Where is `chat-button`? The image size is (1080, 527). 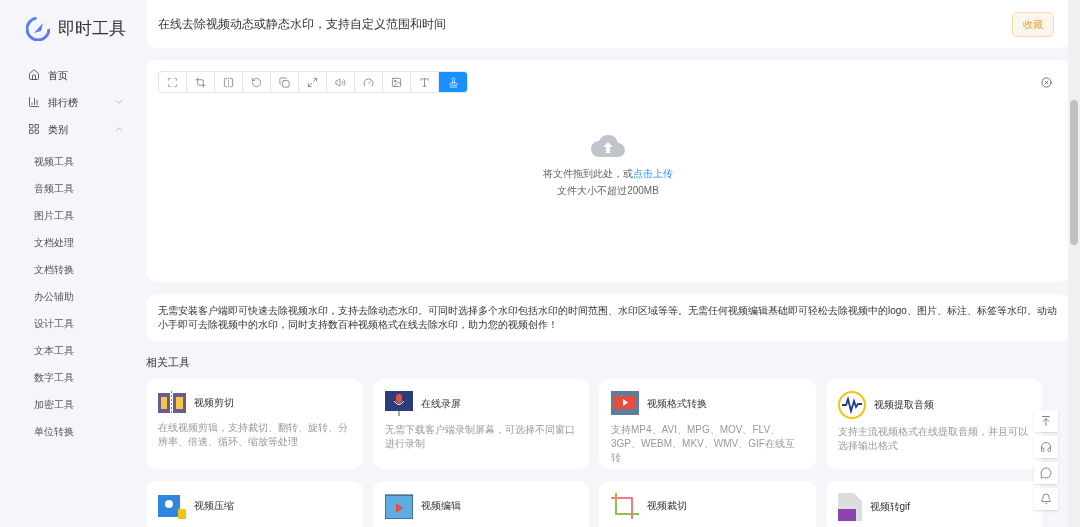
chat-button is located at coordinates (1046, 473).